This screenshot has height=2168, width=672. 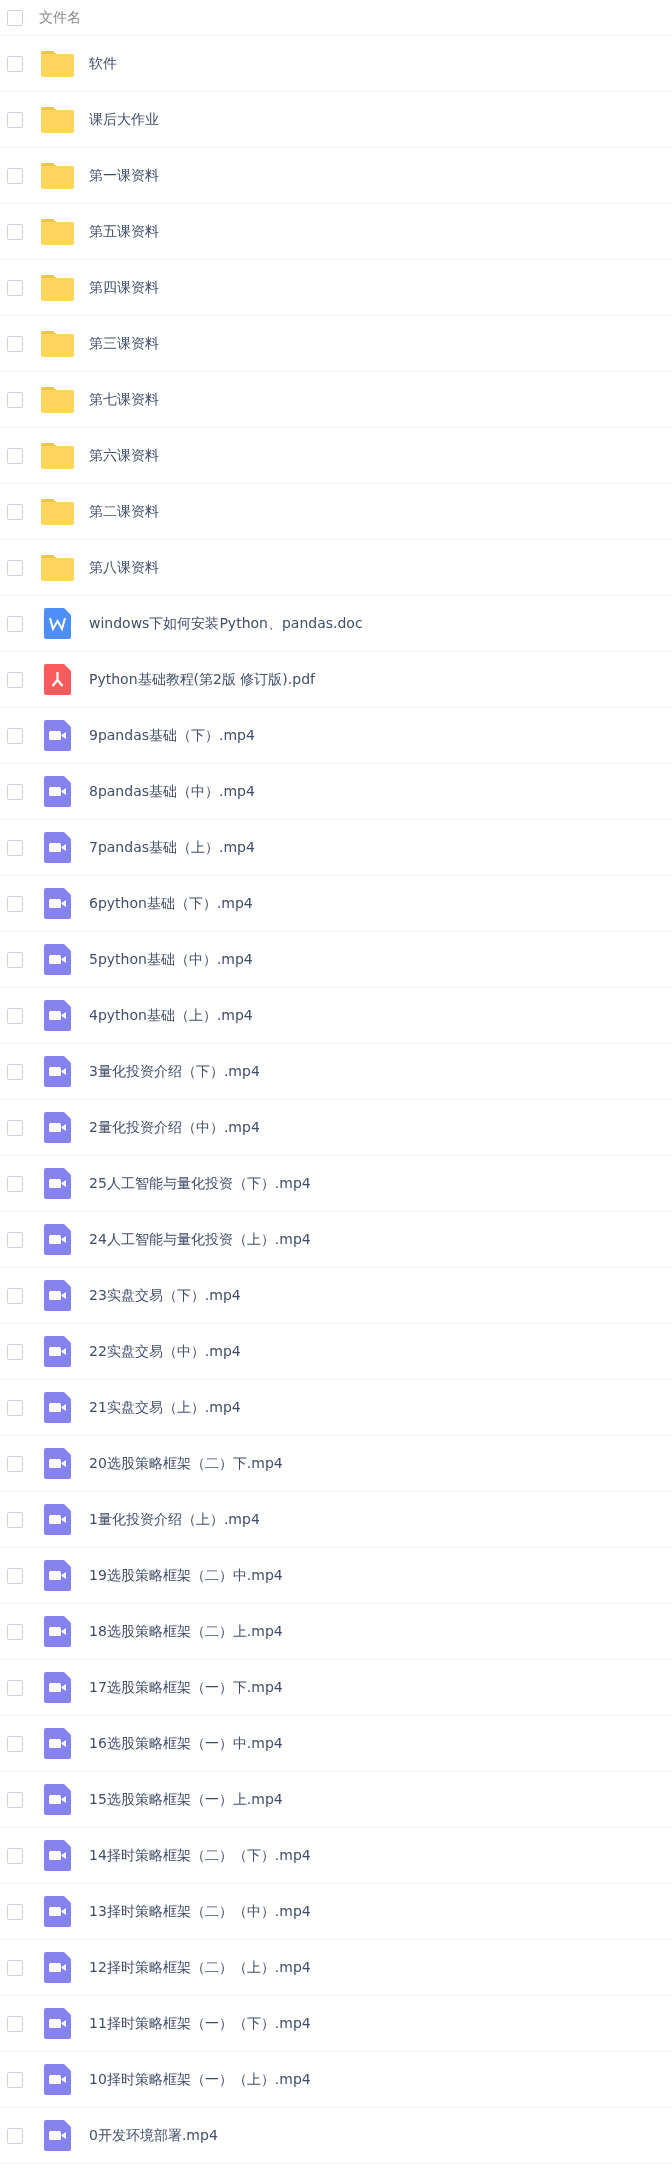 I want to click on file-name: 4python基础（上）.mp4, so click(x=171, y=1015).